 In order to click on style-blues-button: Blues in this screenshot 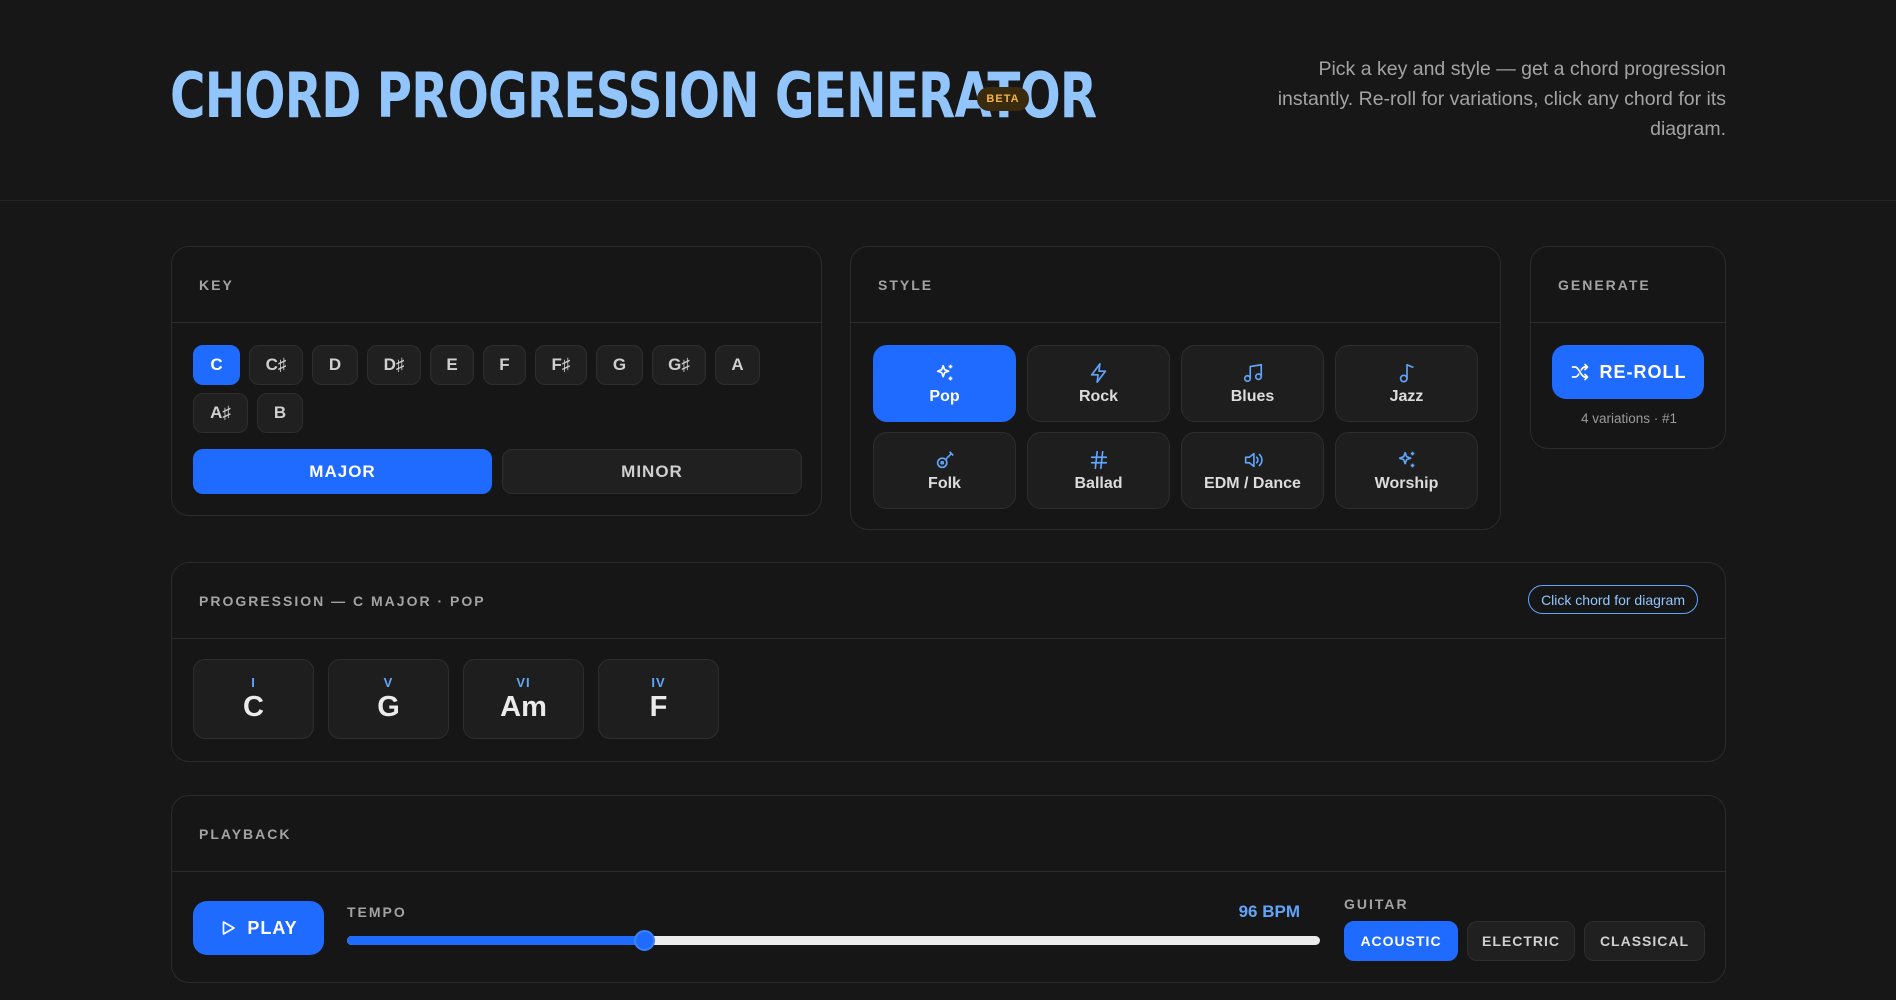, I will do `click(1252, 383)`.